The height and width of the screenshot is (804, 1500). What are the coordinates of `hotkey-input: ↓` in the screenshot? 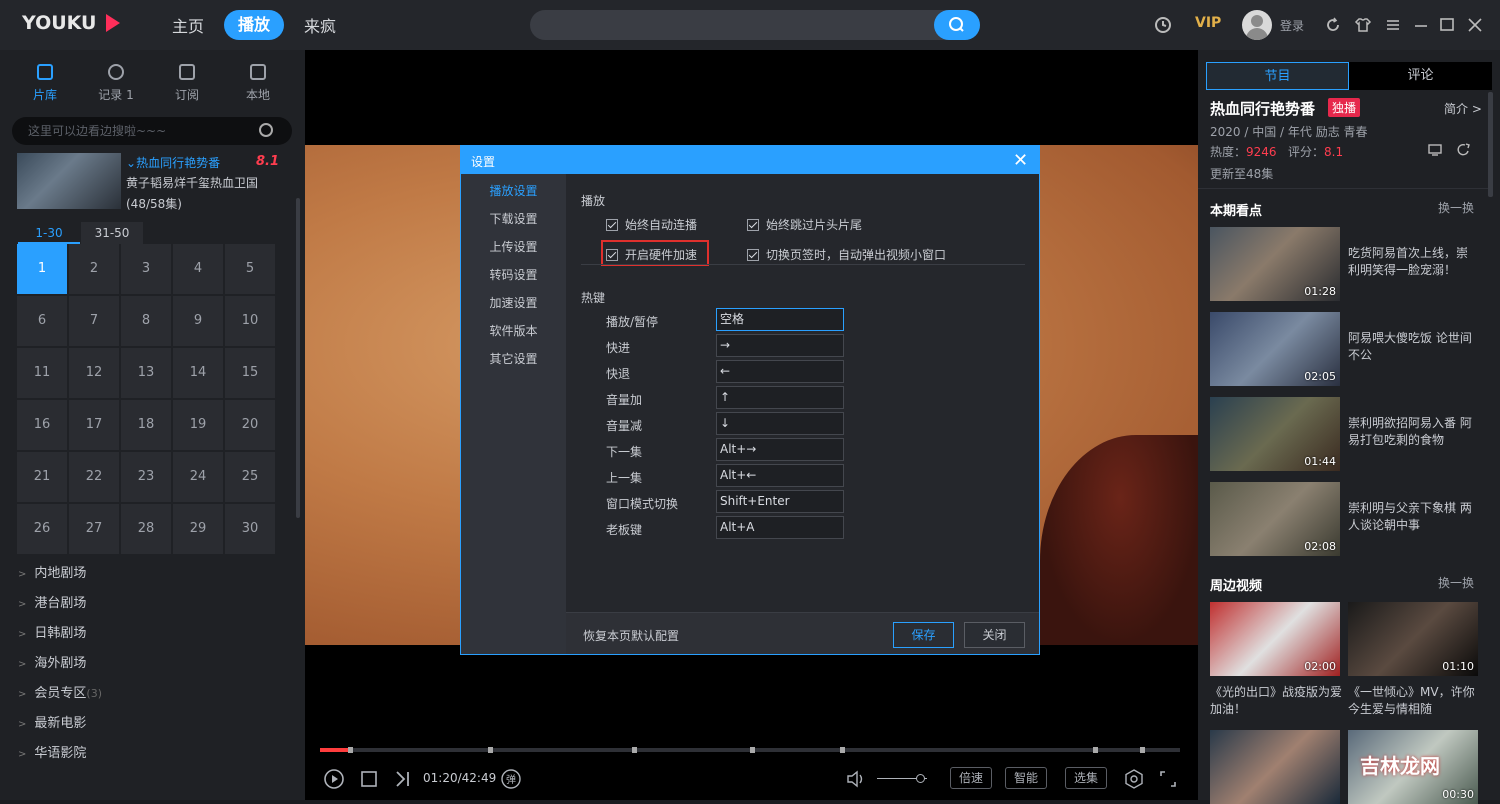 It's located at (780, 423).